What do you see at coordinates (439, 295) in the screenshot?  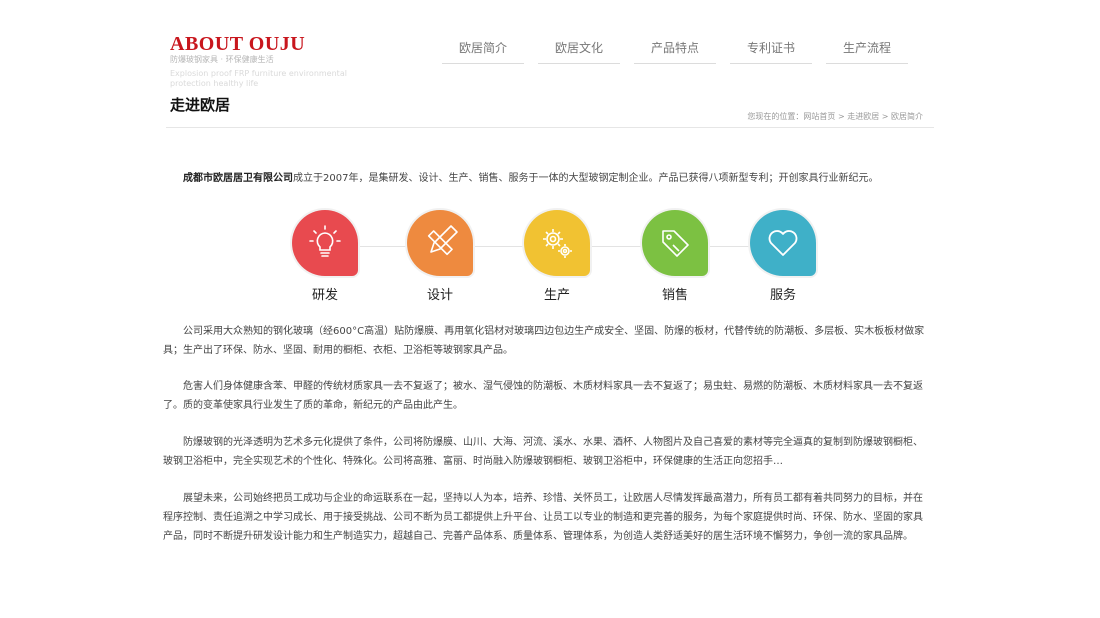 I see `process-label-design: 设计` at bounding box center [439, 295].